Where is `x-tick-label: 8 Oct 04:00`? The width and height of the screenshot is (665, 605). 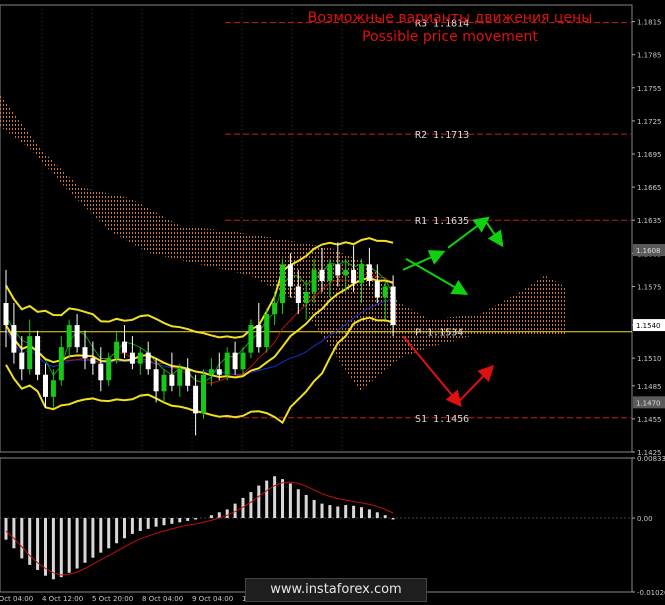 x-tick-label: 8 Oct 04:00 is located at coordinates (162, 599).